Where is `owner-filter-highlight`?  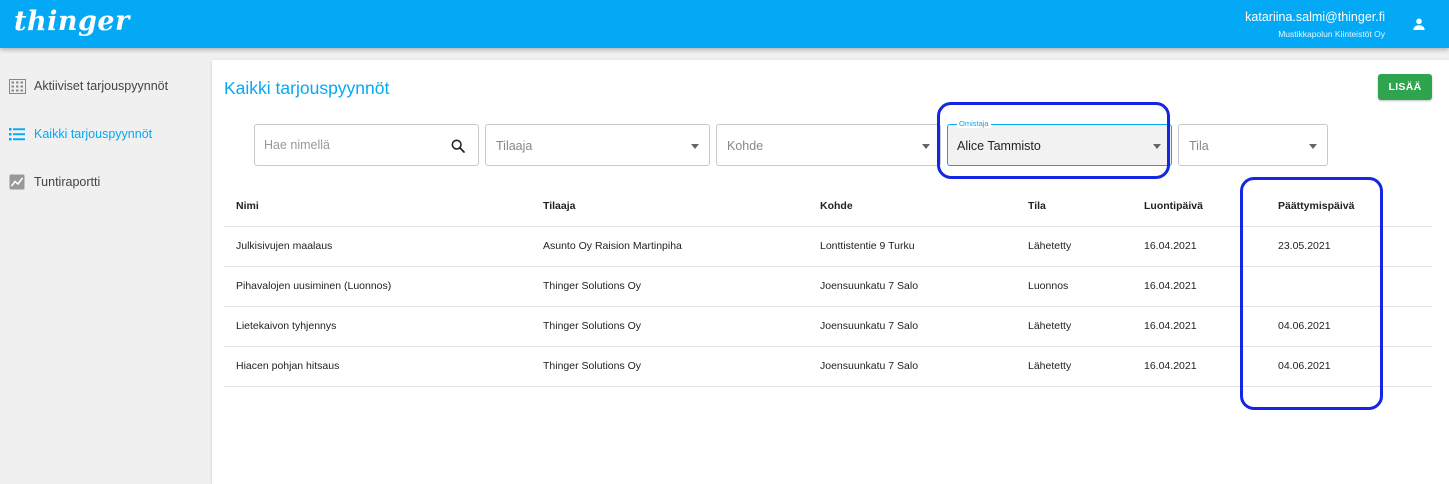 owner-filter-highlight is located at coordinates (1053, 140).